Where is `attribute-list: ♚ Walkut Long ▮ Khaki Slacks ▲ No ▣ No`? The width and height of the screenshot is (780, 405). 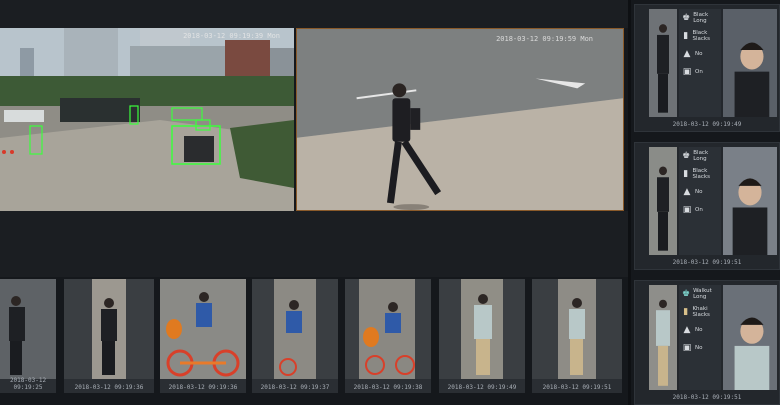
attribute-list: ♚ Walkut Long ▮ Khaki Slacks ▲ No ▣ No is located at coordinates (700, 337).